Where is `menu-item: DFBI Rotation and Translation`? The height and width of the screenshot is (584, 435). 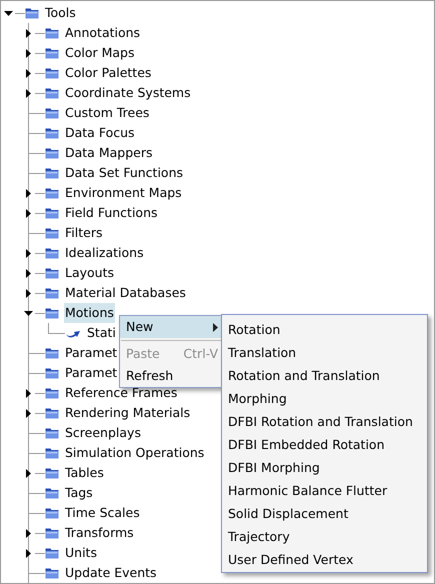
menu-item: DFBI Rotation and Translation is located at coordinates (324, 421).